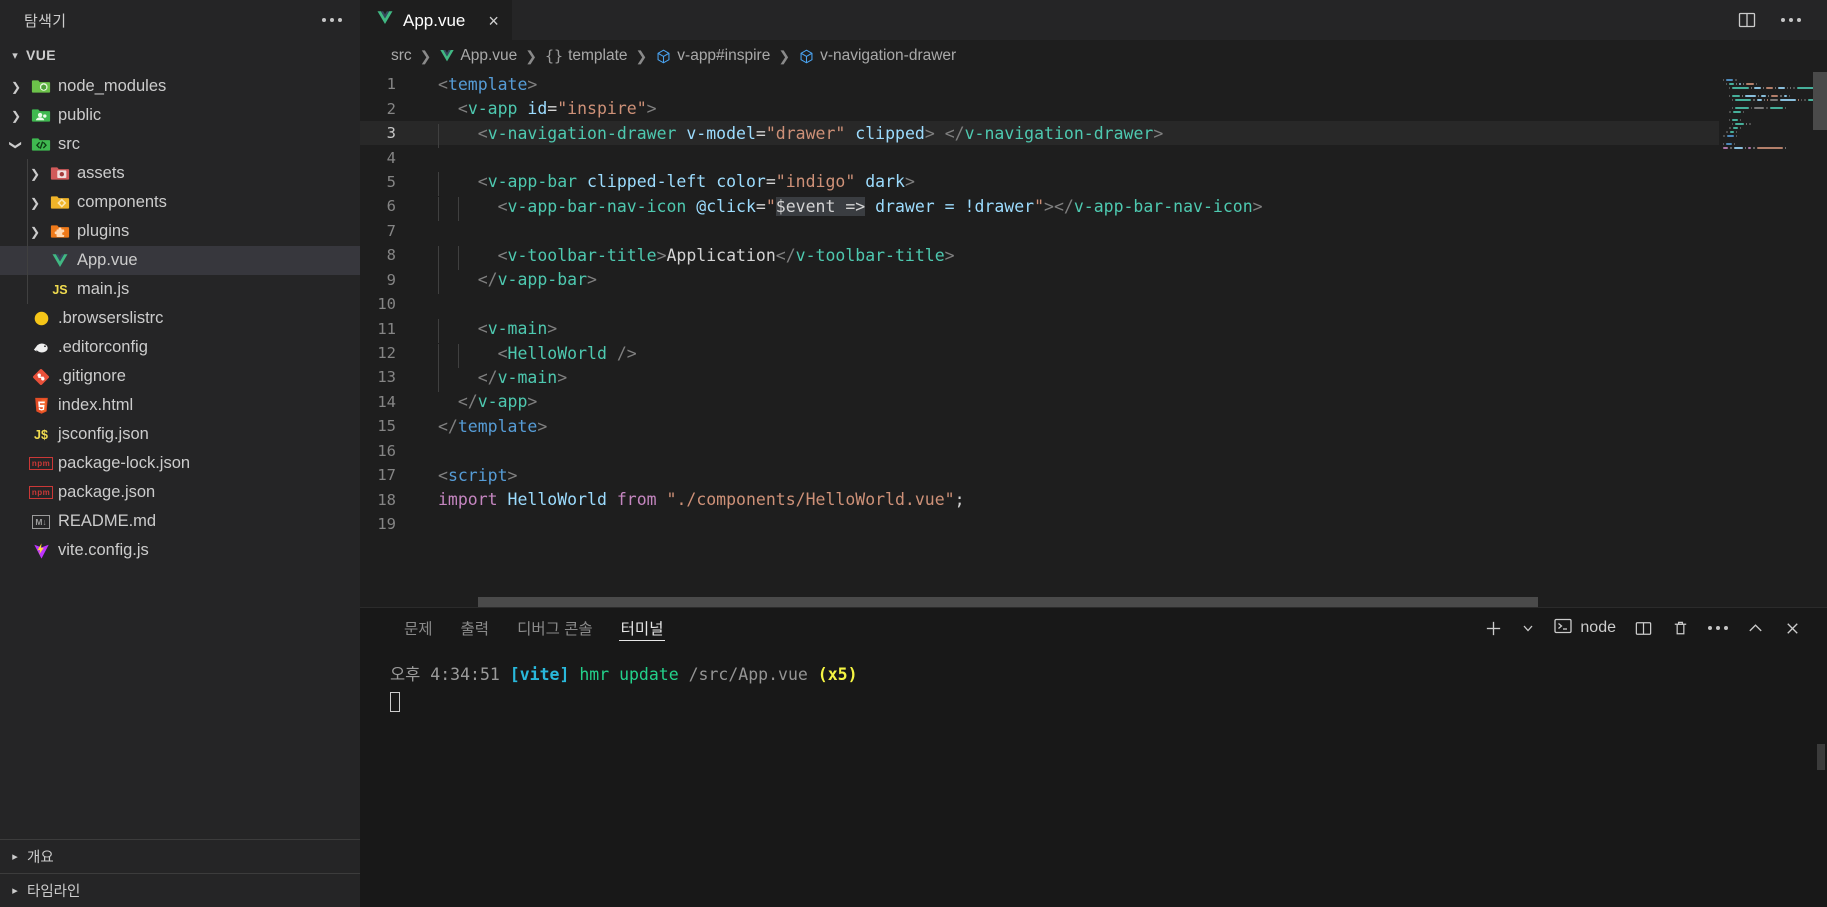 Image resolution: width=1827 pixels, height=907 pixels. What do you see at coordinates (180, 231) in the screenshot?
I see `tree-folder-plugins: ❯ plugins` at bounding box center [180, 231].